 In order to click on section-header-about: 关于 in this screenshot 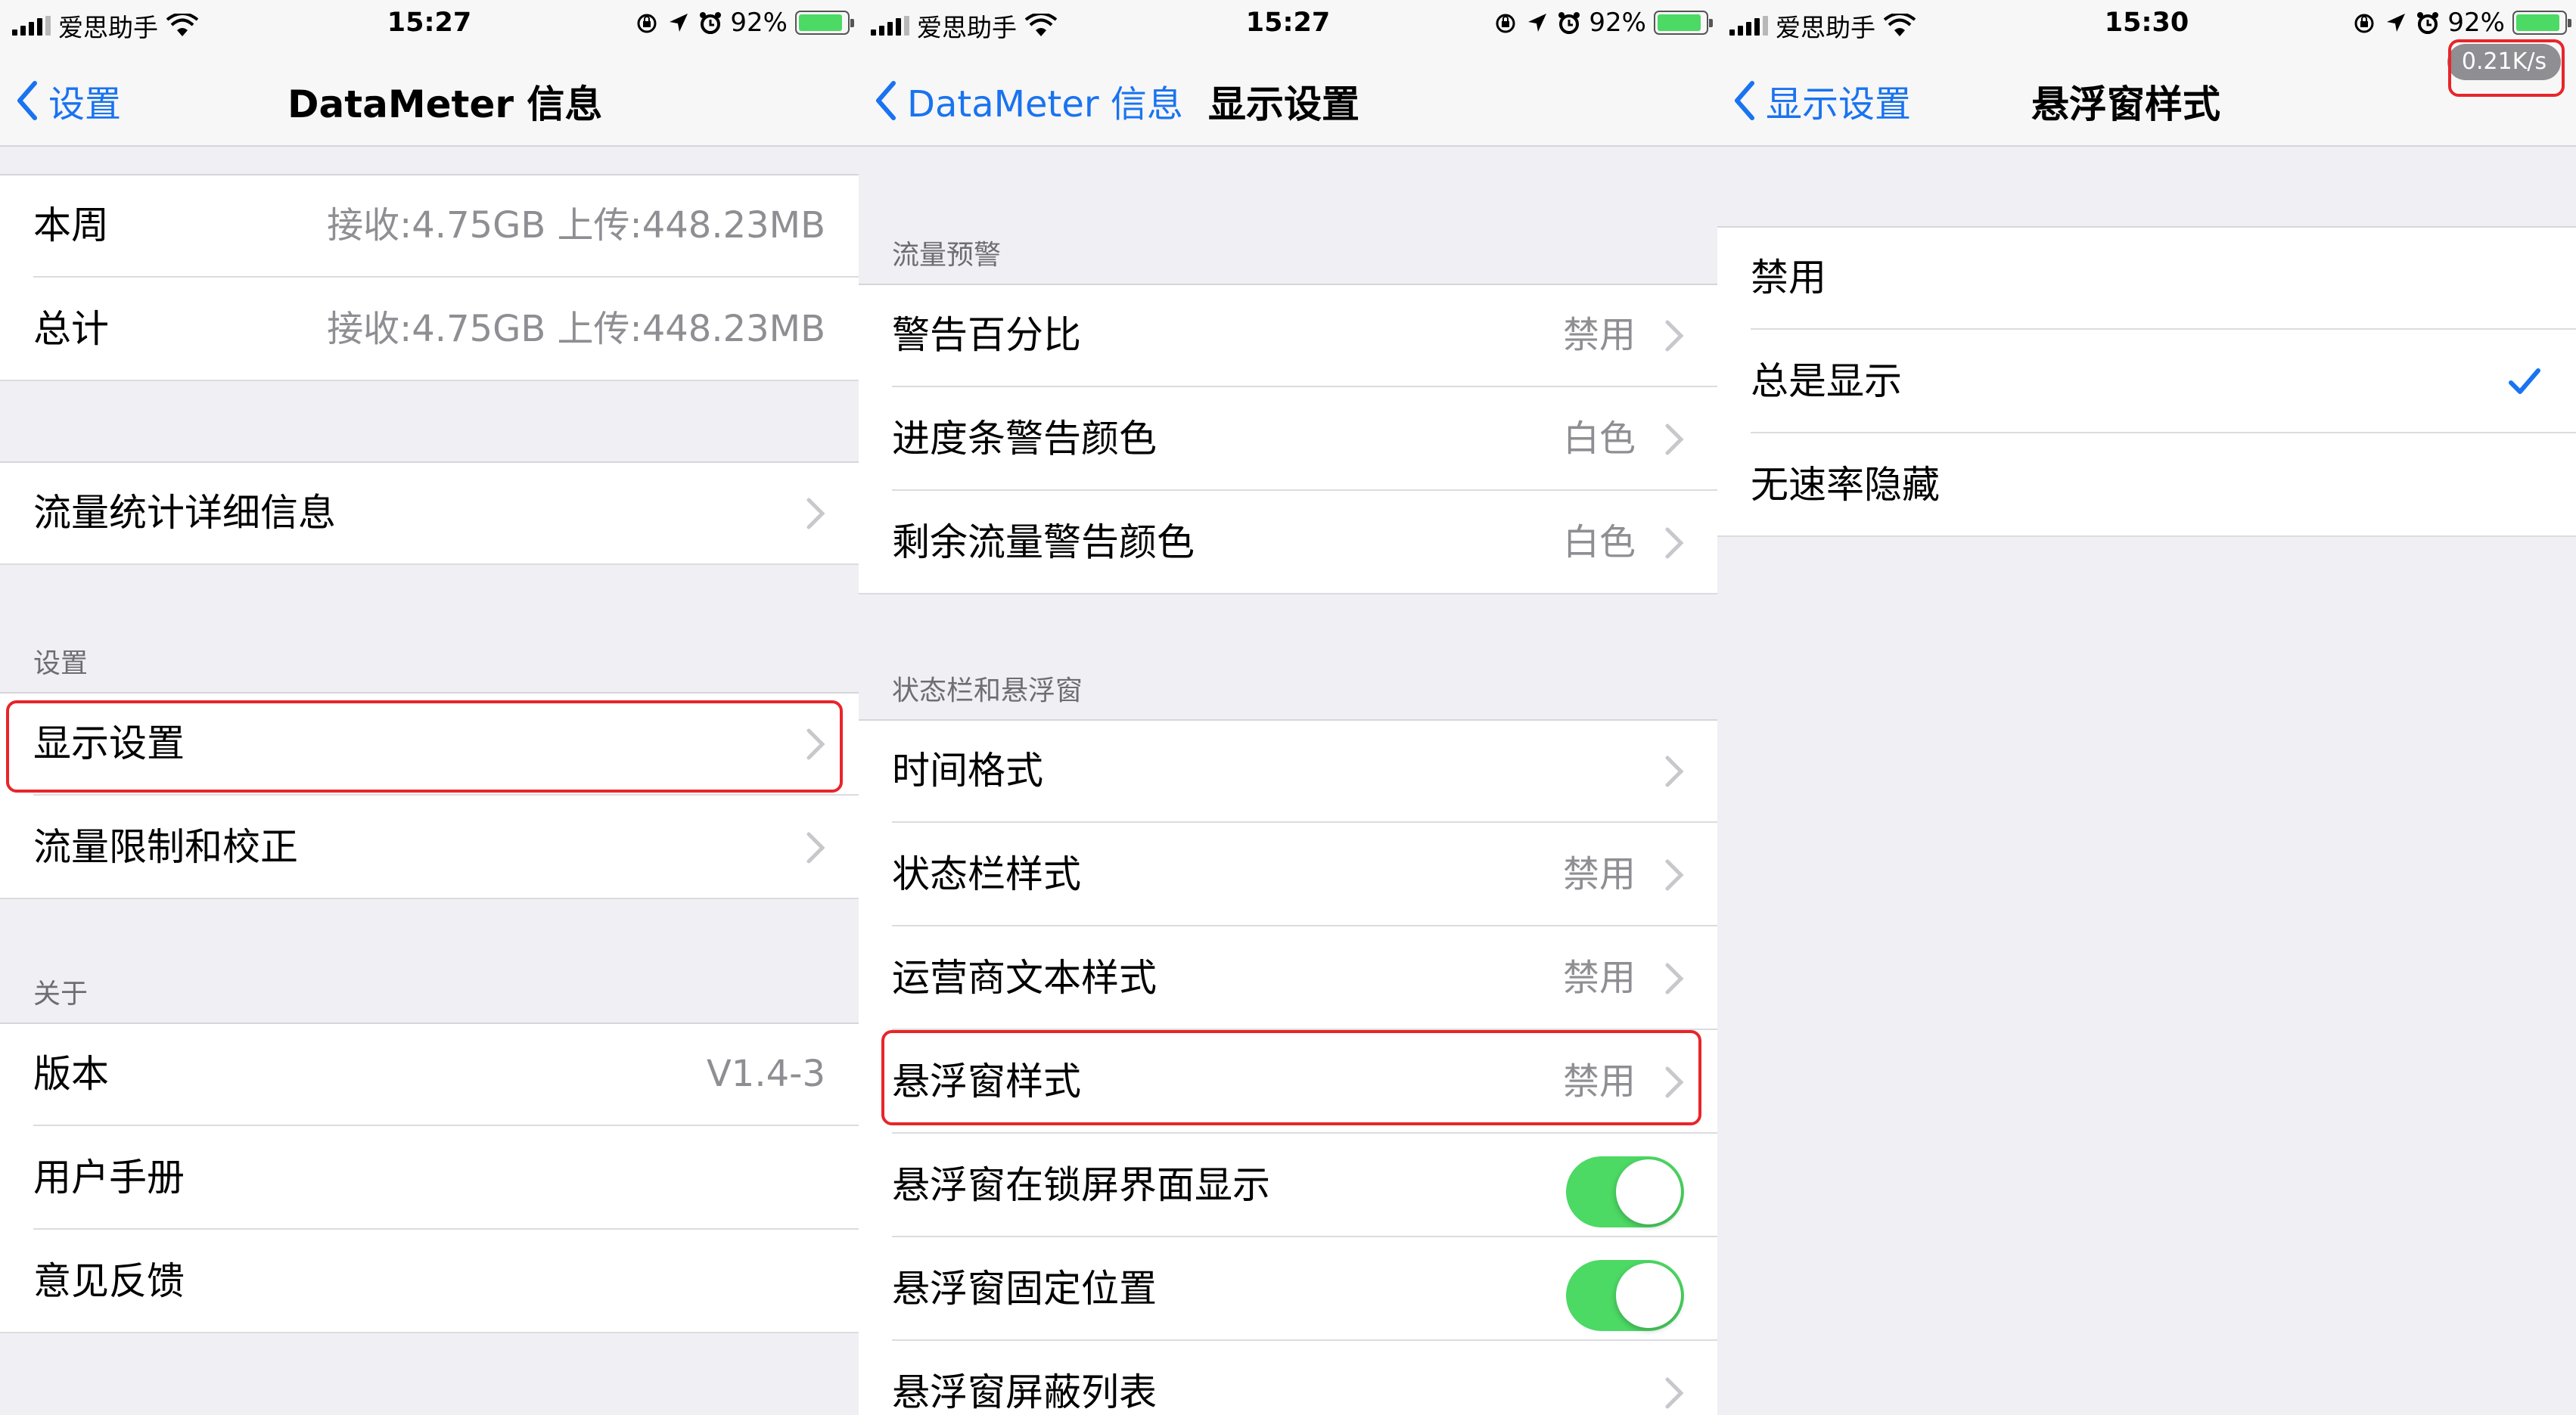, I will do `click(61, 994)`.